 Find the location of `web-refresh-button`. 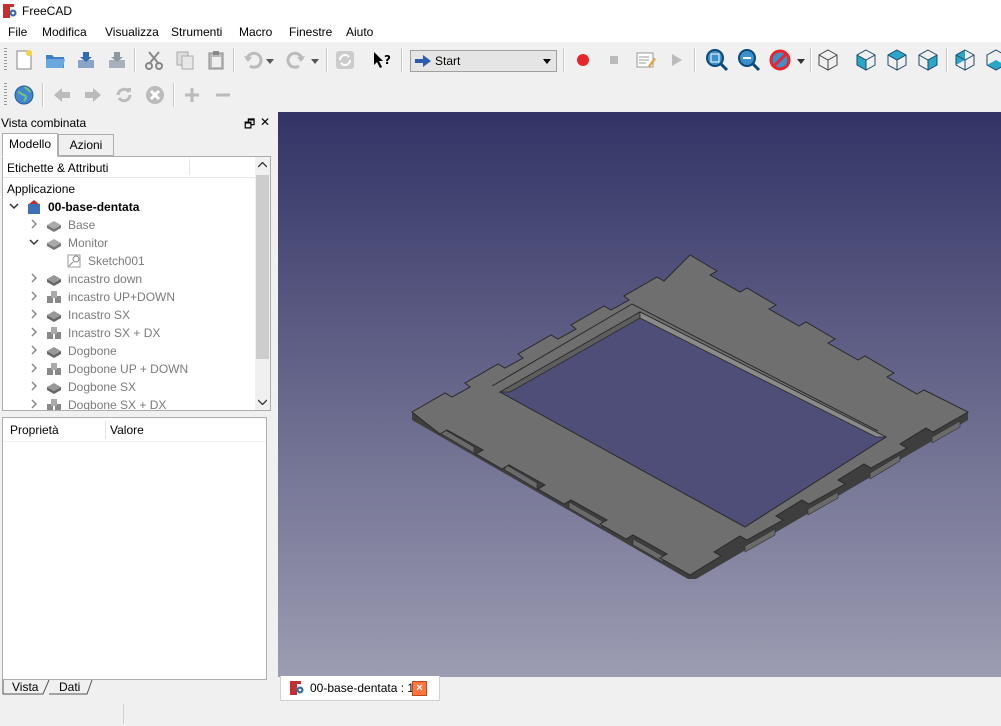

web-refresh-button is located at coordinates (124, 95).